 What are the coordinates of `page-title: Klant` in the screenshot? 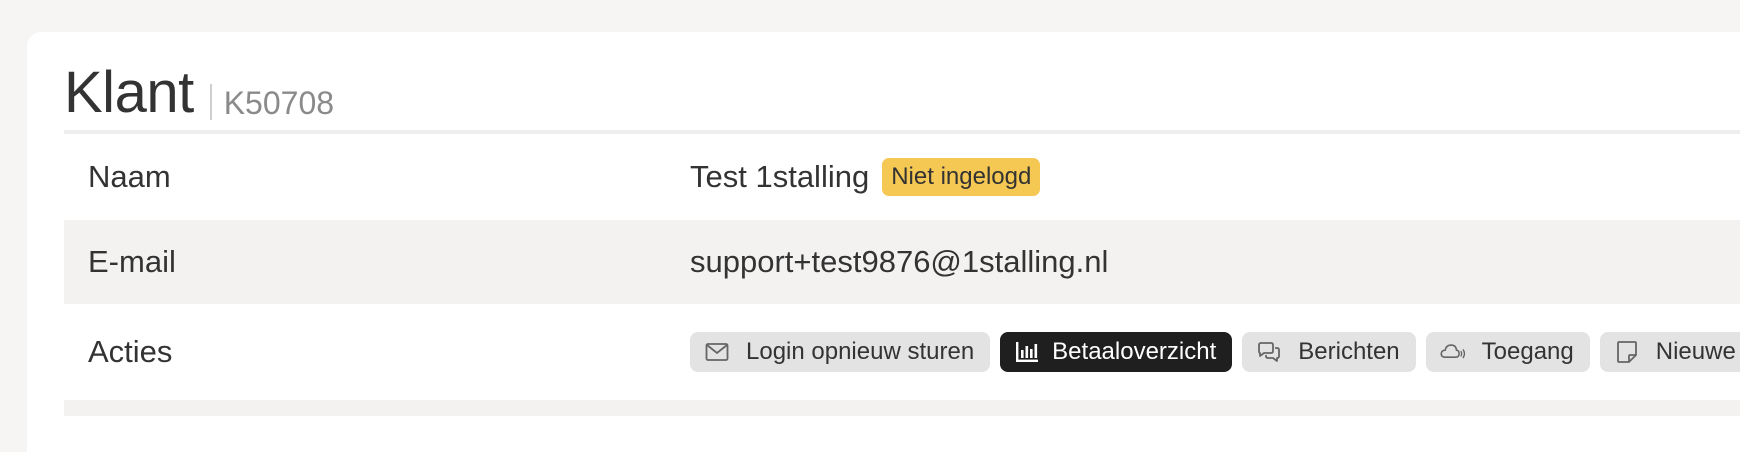 It's located at (129, 92).